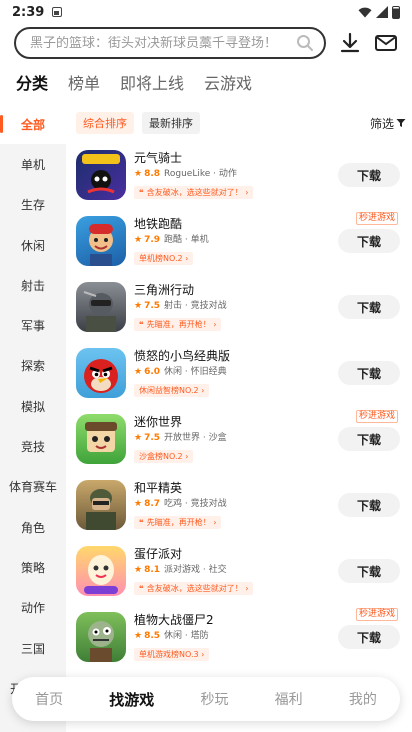 The height and width of the screenshot is (732, 412). Describe the element at coordinates (236, 241) in the screenshot. I see `game-info: 地铁跑酷 ★ 7.9 跑酷 · 单机 单机榜NO.2 ›` at that location.